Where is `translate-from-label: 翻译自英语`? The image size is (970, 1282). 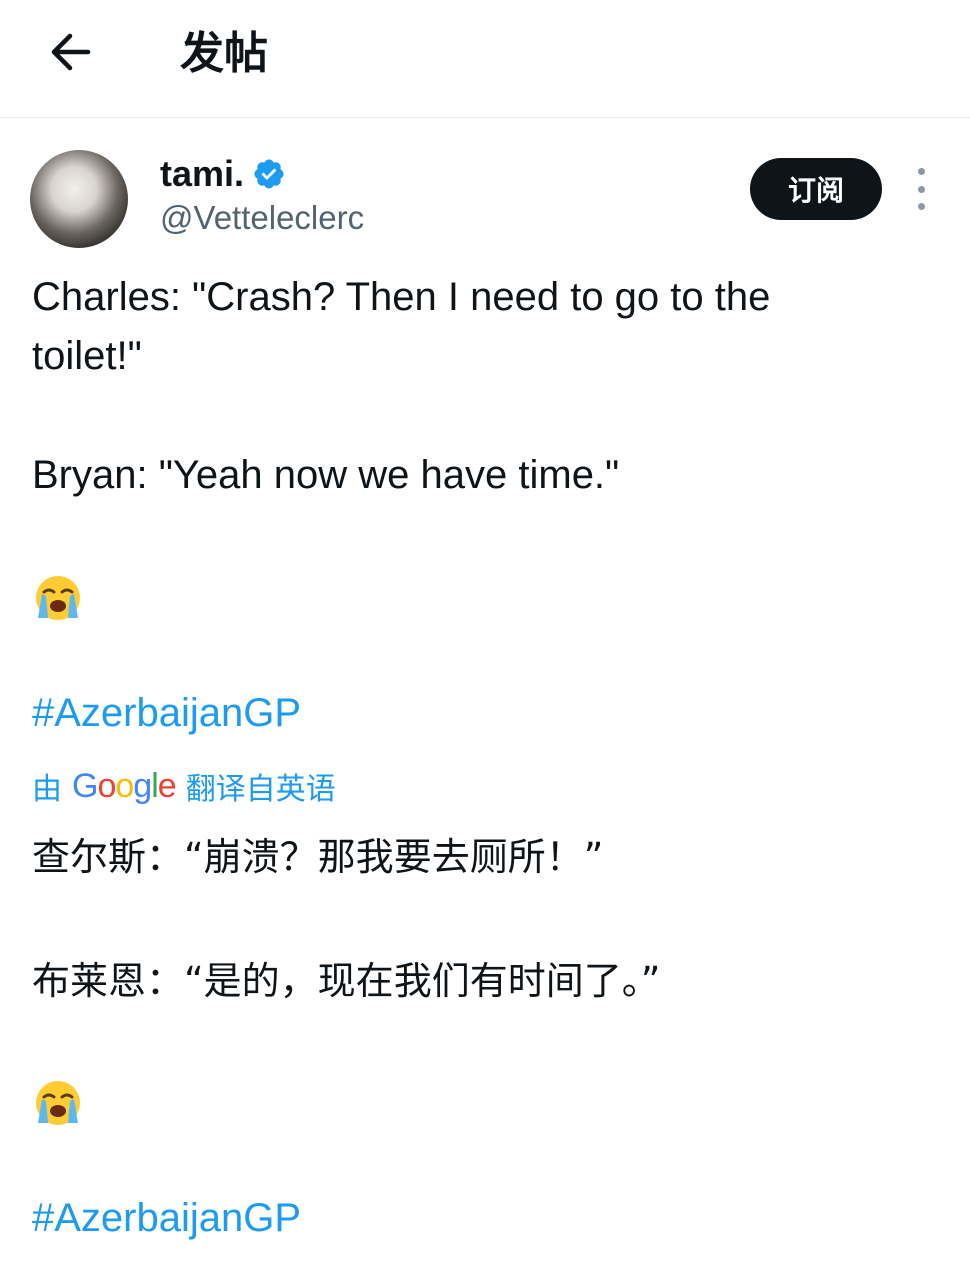 translate-from-label: 翻译自英语 is located at coordinates (260, 789).